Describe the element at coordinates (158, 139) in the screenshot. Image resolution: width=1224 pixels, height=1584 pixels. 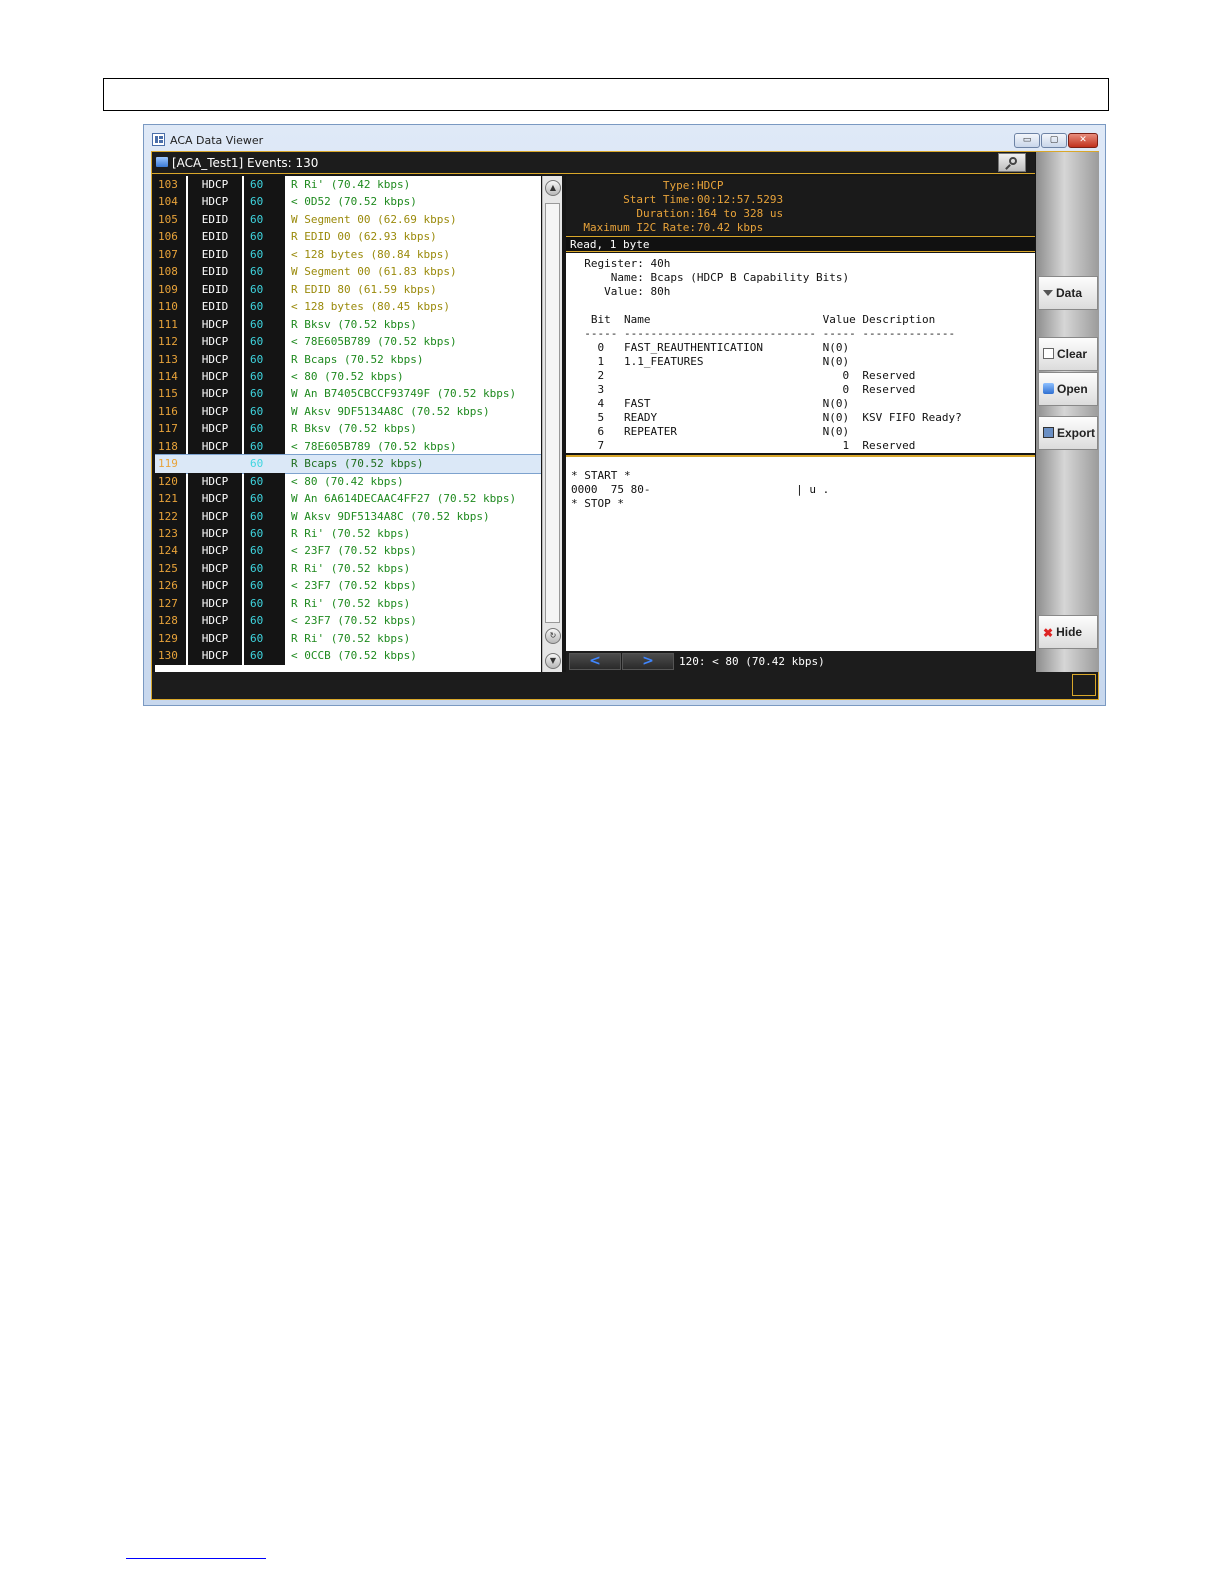
I see `app-icon` at that location.